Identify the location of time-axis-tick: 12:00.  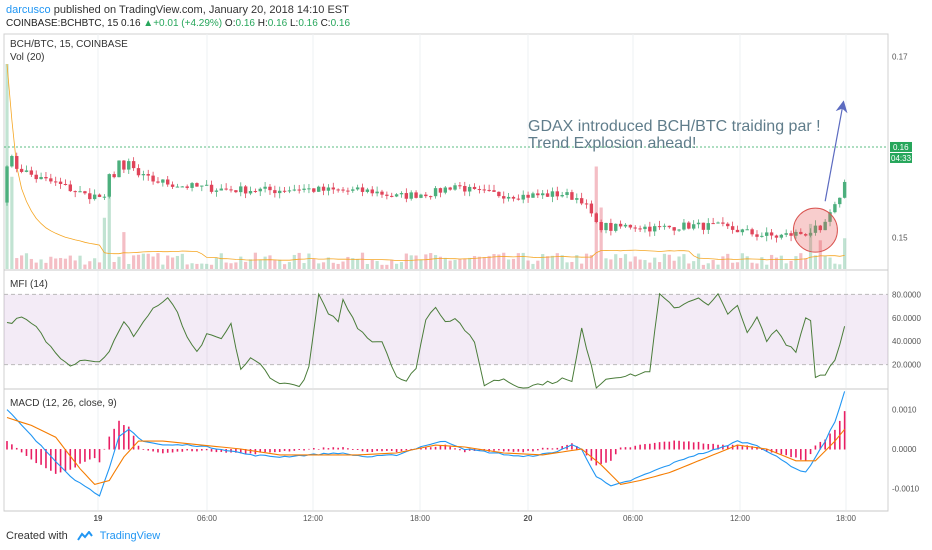
(313, 518).